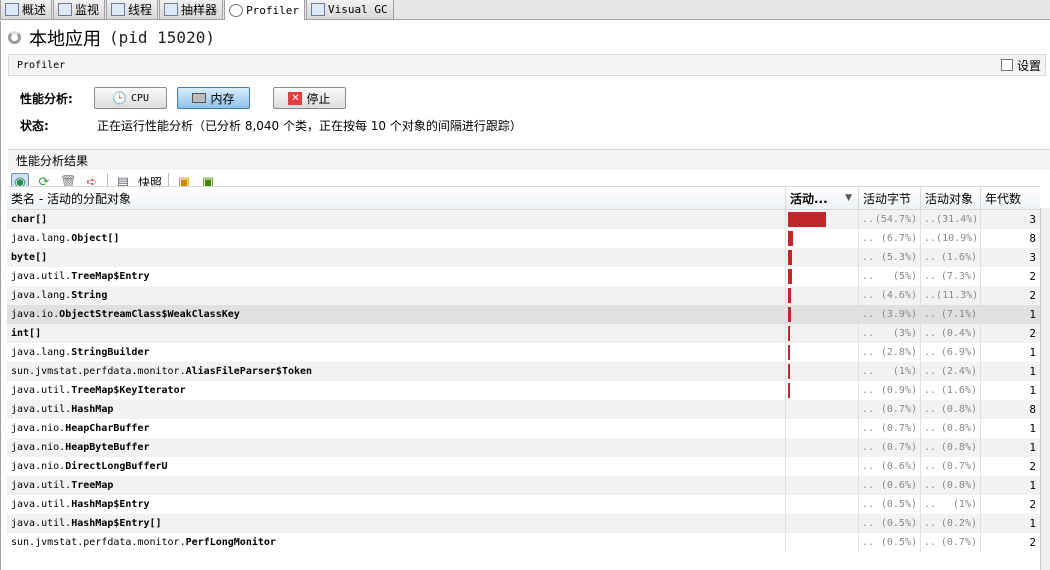 The width and height of the screenshot is (1050, 570). What do you see at coordinates (951, 390) in the screenshot?
I see `live-objects-cell: .. (1.6%)` at bounding box center [951, 390].